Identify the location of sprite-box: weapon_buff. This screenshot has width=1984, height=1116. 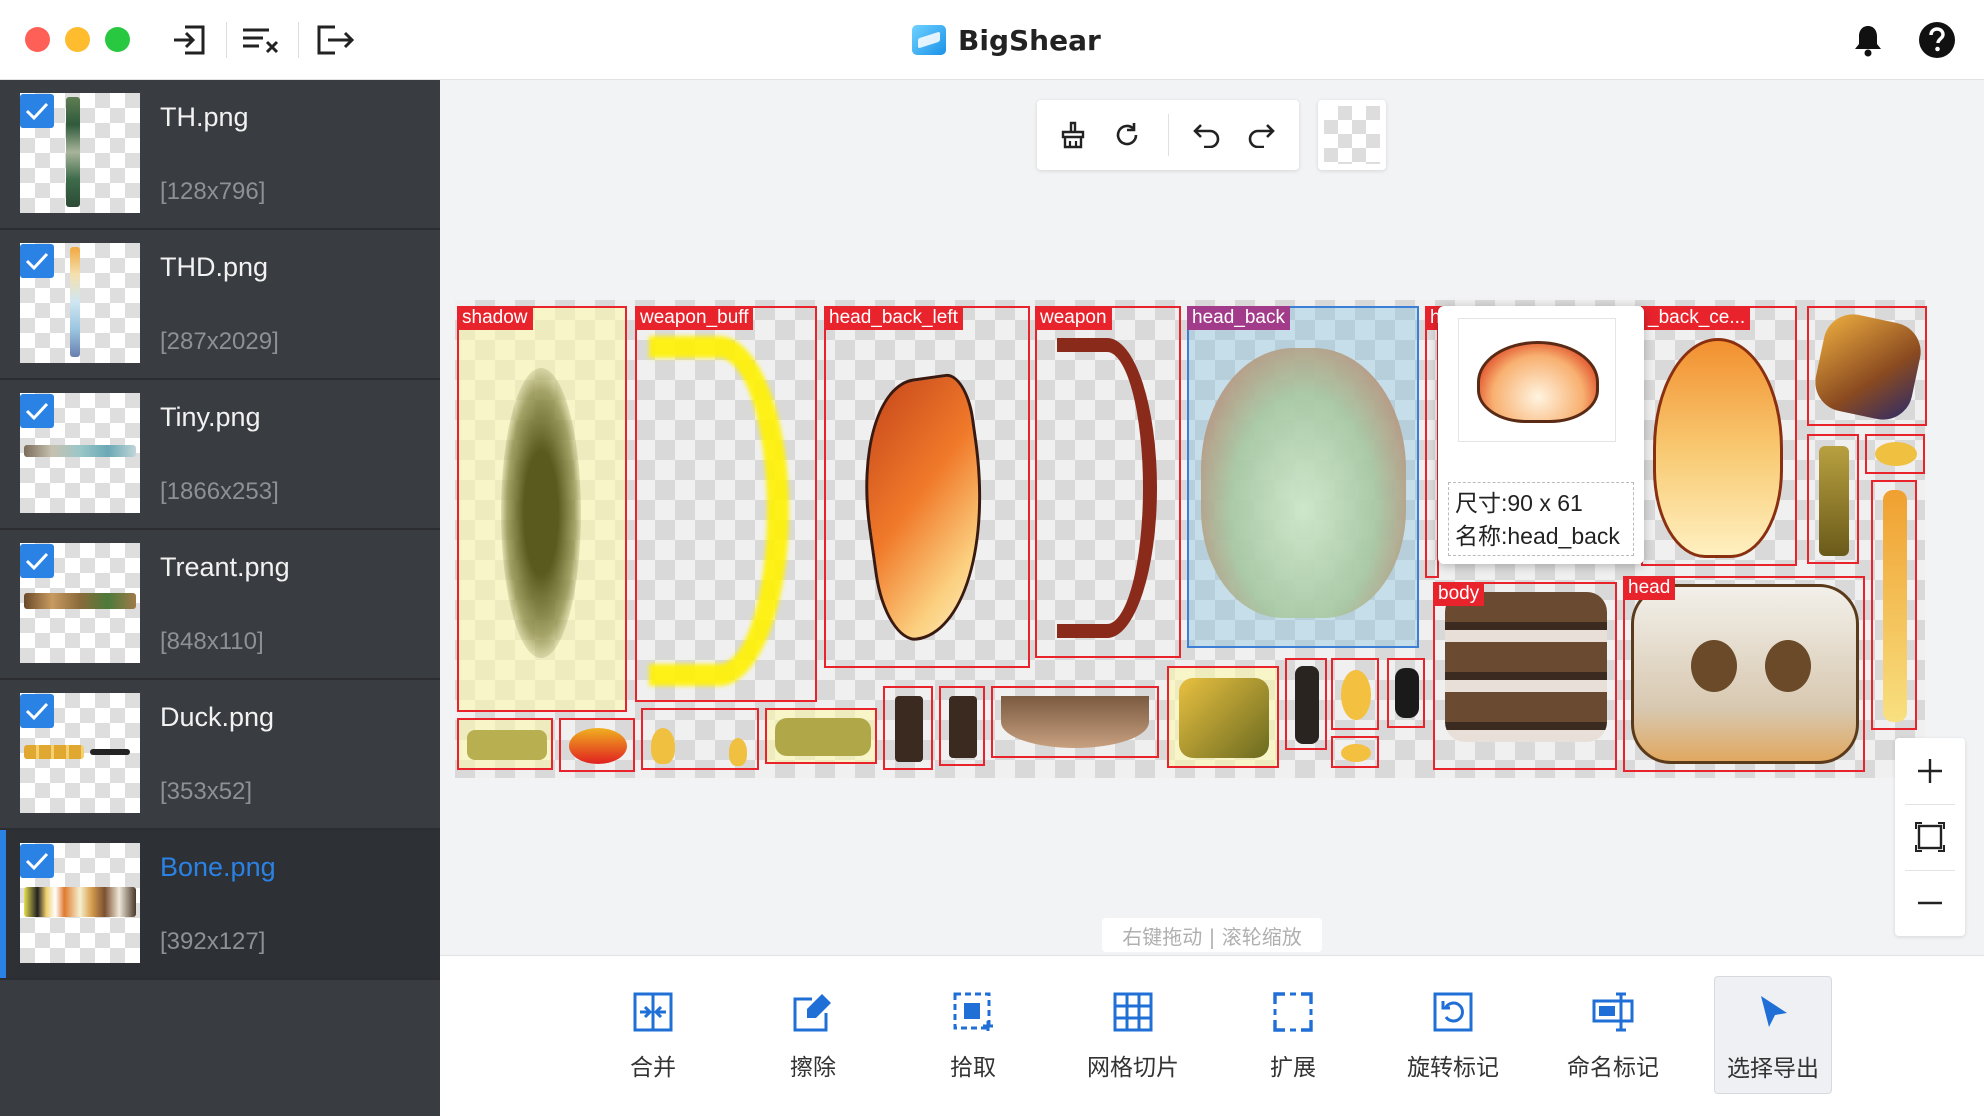
(726, 504).